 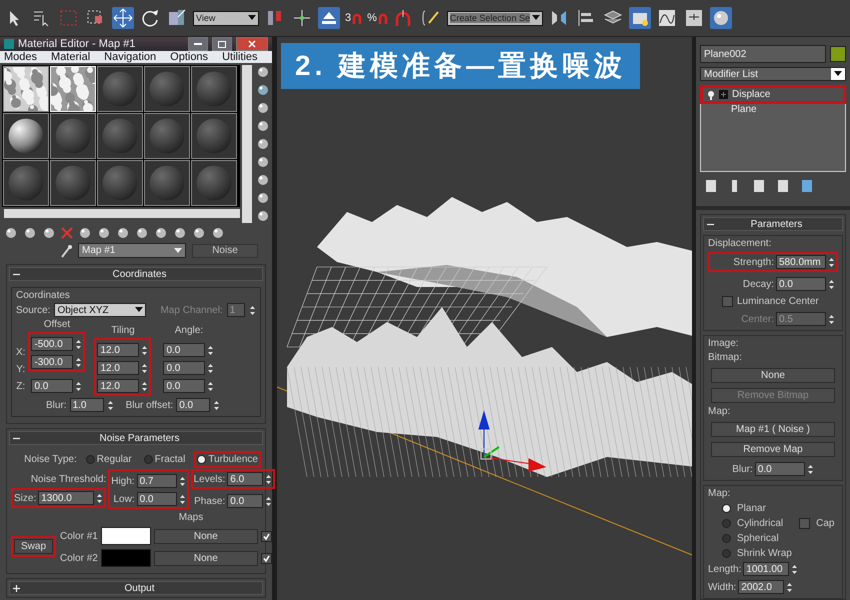 What do you see at coordinates (639, 18) in the screenshot?
I see `scene-explorer-icon` at bounding box center [639, 18].